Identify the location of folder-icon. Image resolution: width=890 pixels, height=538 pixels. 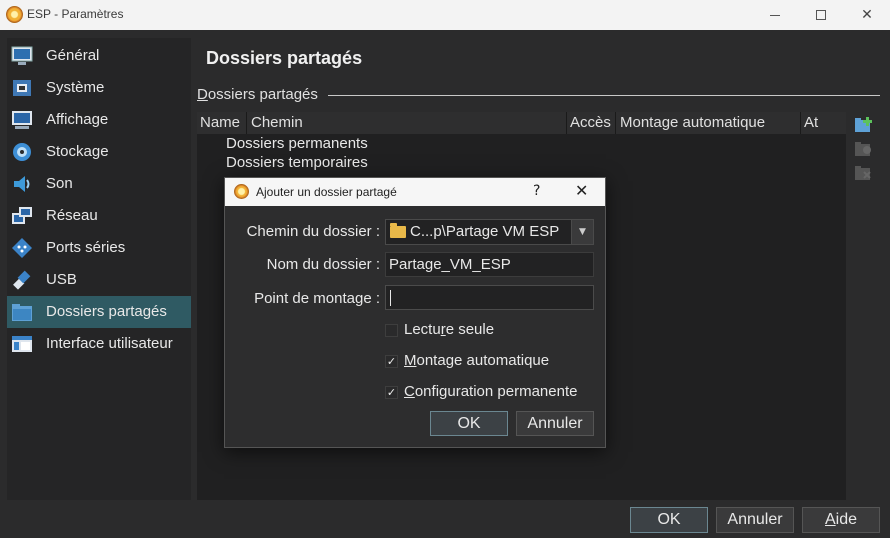
(398, 230).